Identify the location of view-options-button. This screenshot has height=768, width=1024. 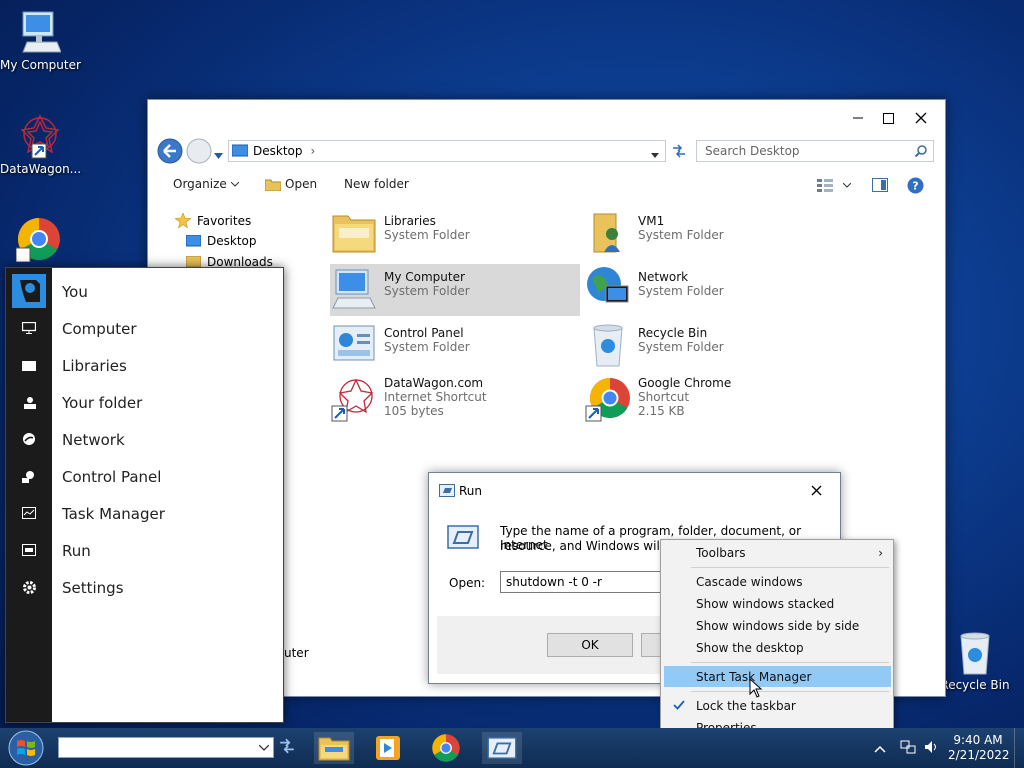
(834, 185).